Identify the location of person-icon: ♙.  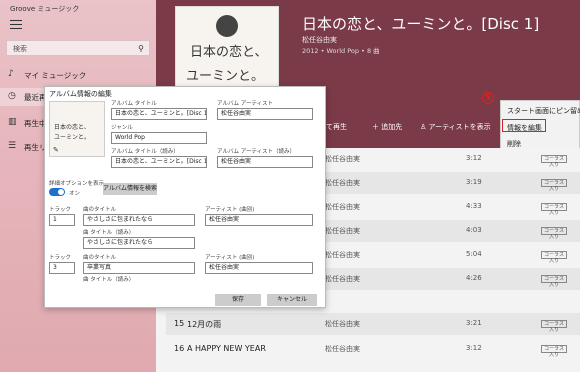
(424, 127).